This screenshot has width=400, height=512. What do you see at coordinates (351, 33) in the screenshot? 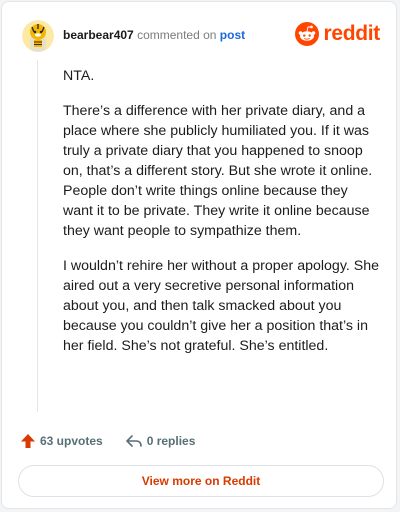
I see `brand-wordmark: reddit` at bounding box center [351, 33].